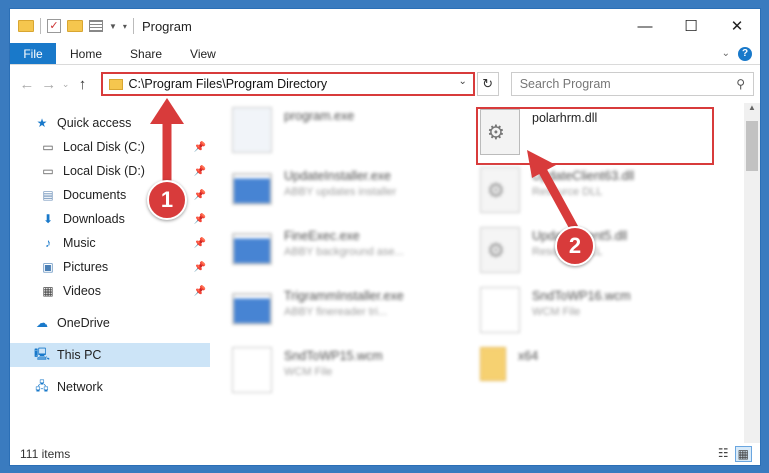 This screenshot has height=473, width=769. What do you see at coordinates (752, 107) in the screenshot?
I see `scroll-up-icon: ▲` at bounding box center [752, 107].